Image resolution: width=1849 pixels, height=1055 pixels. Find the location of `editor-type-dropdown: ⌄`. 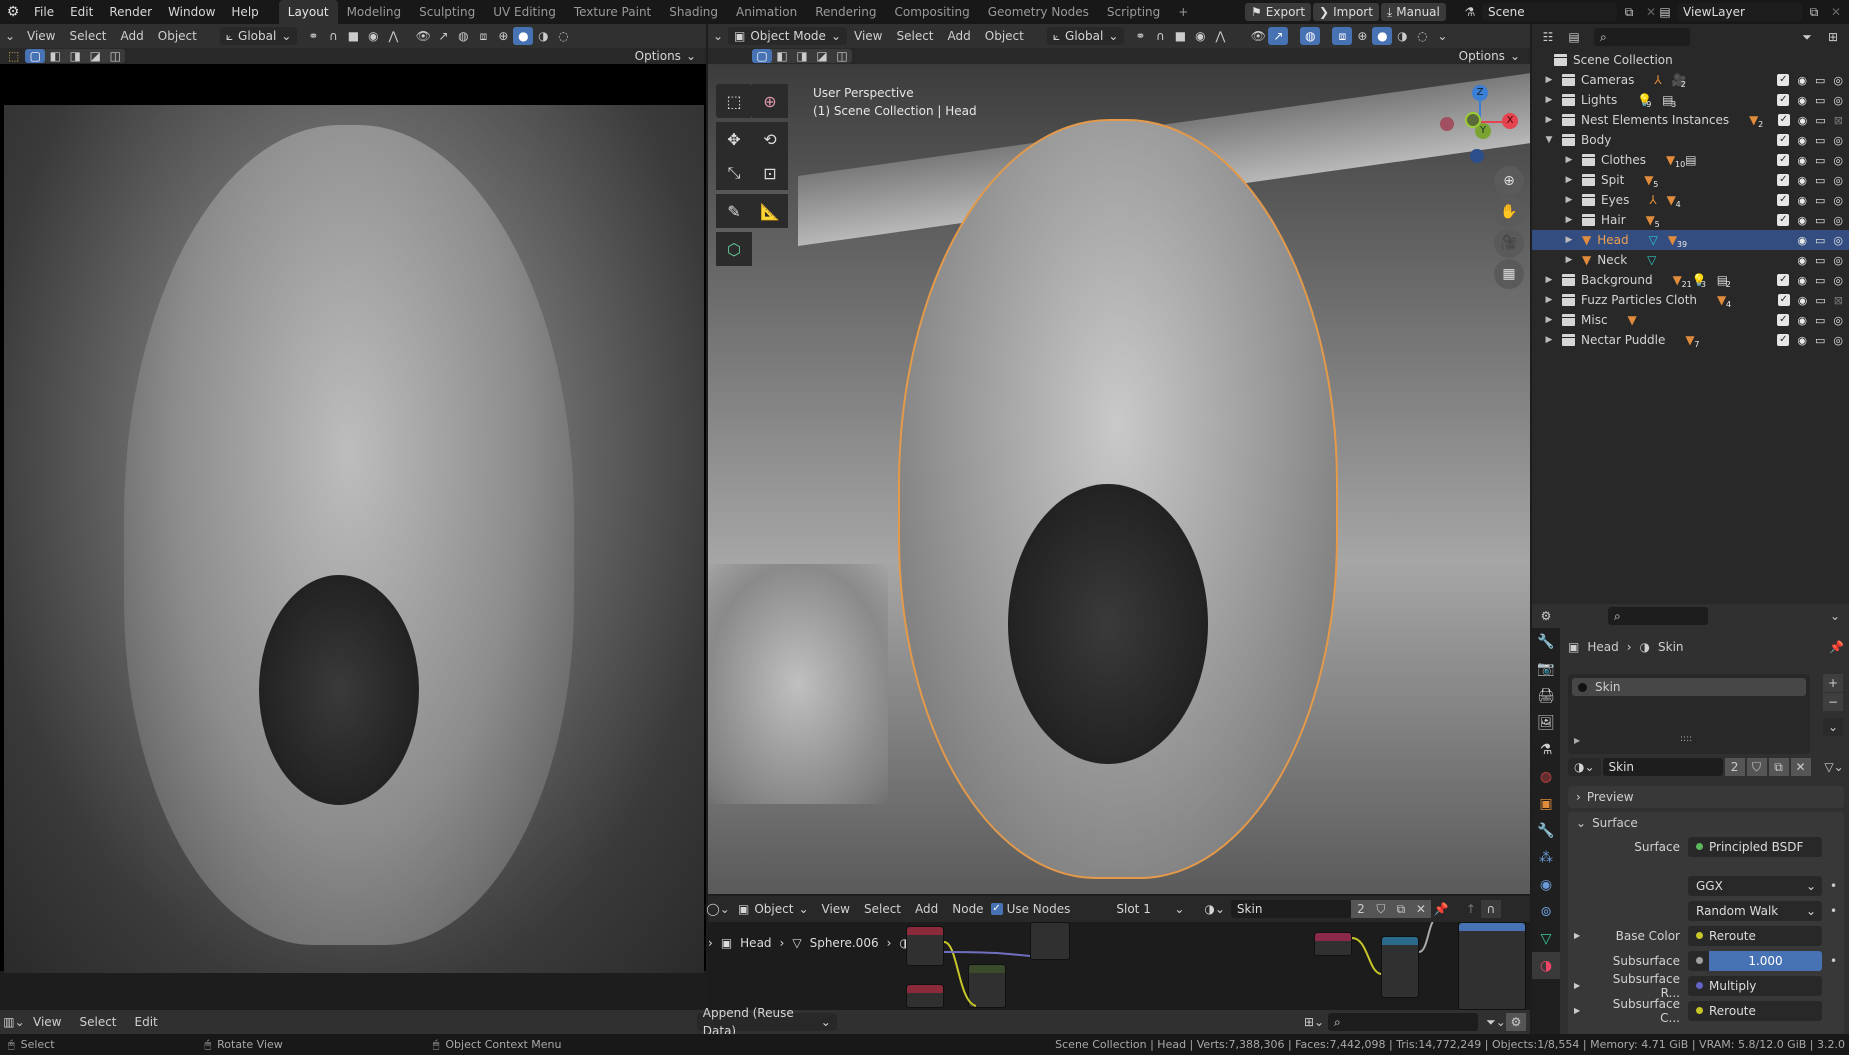

editor-type-dropdown: ⌄ is located at coordinates (718, 36).